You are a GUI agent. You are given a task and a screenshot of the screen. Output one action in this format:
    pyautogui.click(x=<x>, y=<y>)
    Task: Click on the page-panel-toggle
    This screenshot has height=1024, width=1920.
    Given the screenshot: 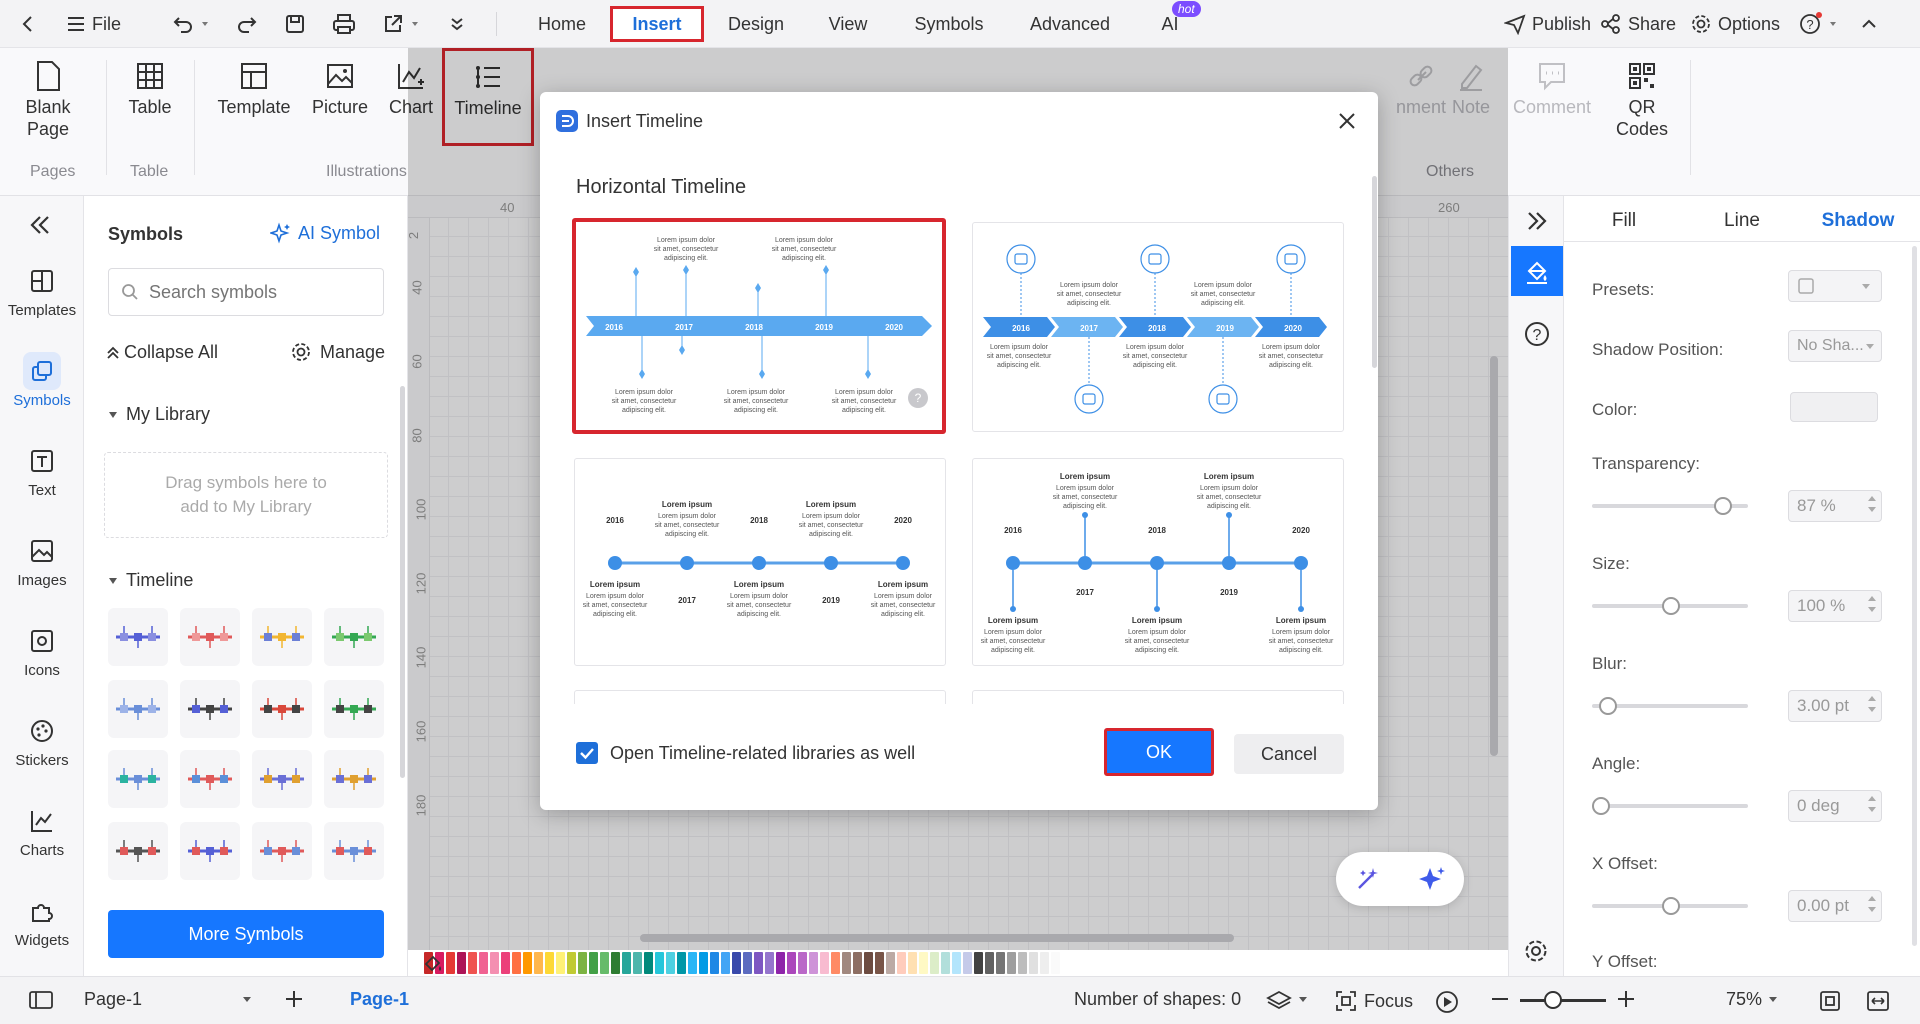 What is the action you would take?
    pyautogui.click(x=41, y=1000)
    